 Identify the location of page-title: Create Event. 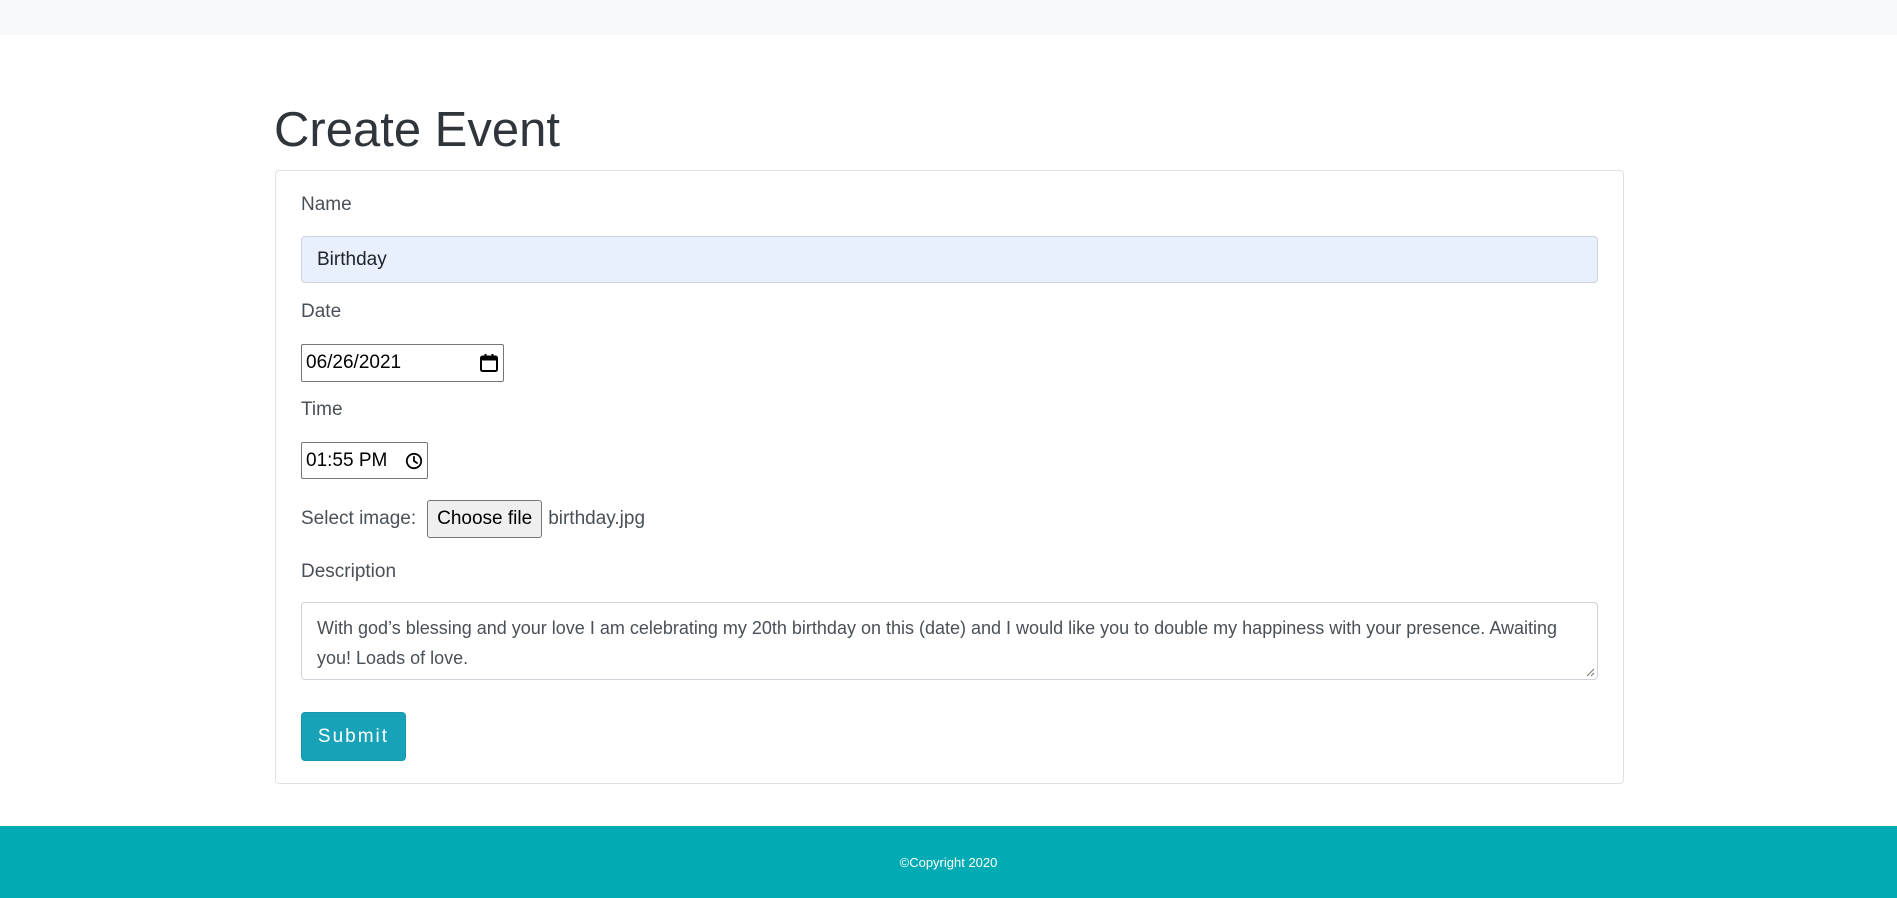
(417, 130).